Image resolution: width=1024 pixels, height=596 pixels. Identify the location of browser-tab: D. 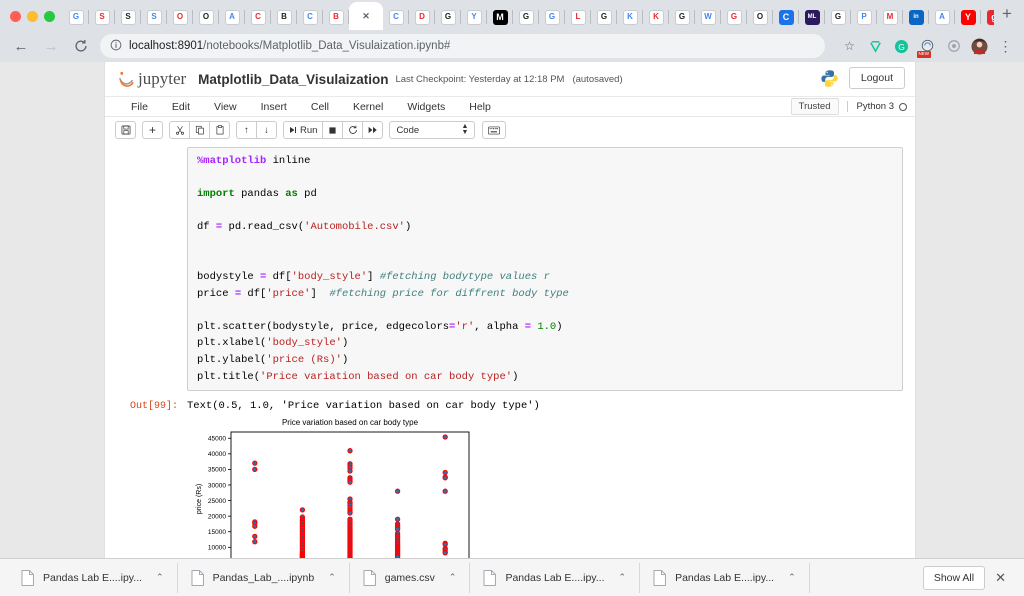
(422, 17).